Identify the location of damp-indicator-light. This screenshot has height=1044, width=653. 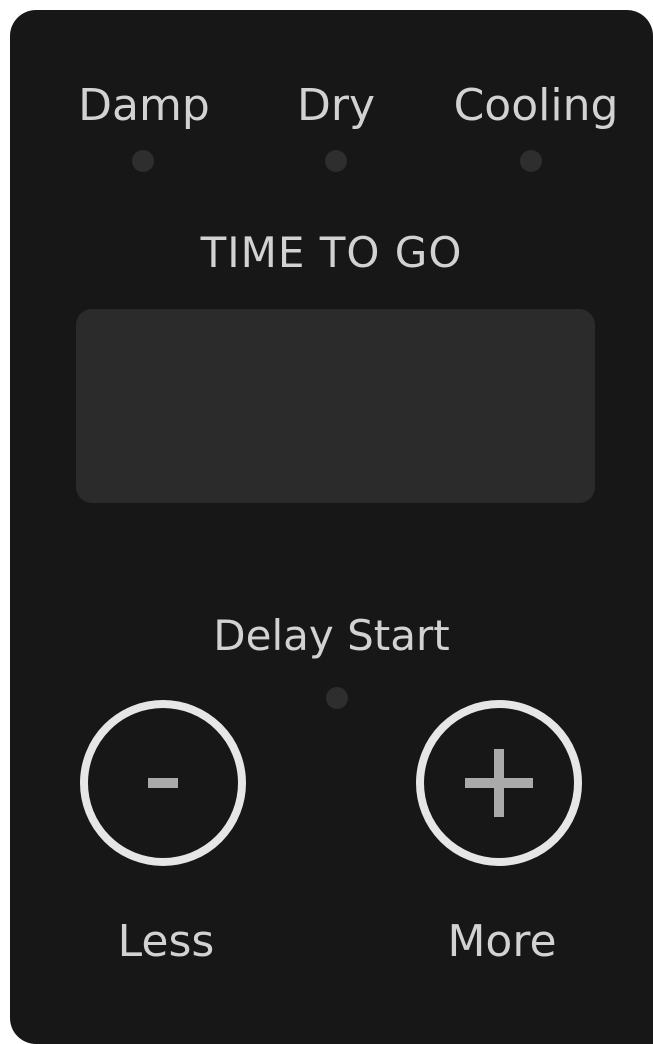
(143, 161).